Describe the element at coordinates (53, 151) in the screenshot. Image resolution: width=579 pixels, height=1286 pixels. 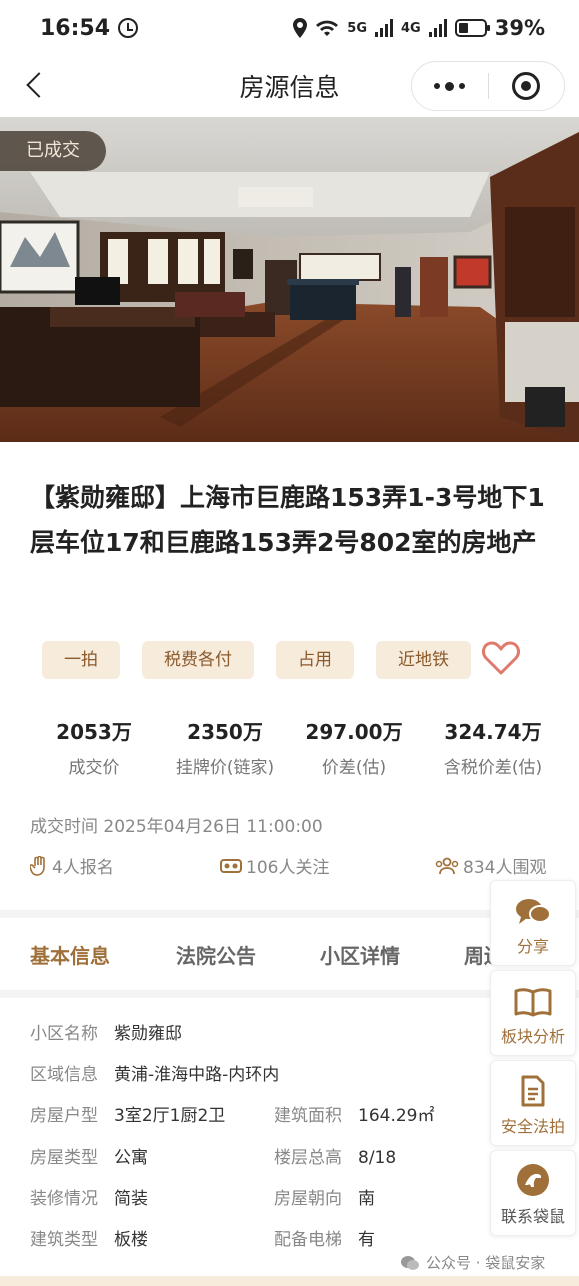
I see `status-badge: 已成交` at that location.